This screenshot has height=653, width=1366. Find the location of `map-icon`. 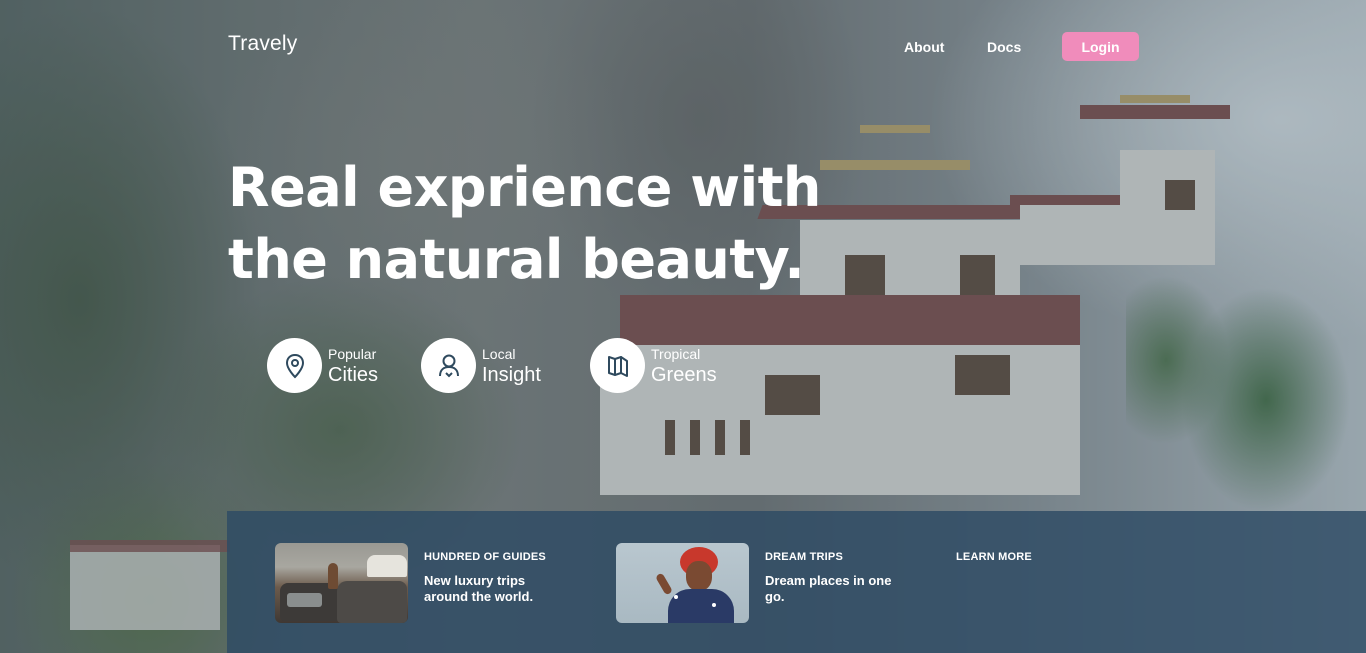

map-icon is located at coordinates (617, 366).